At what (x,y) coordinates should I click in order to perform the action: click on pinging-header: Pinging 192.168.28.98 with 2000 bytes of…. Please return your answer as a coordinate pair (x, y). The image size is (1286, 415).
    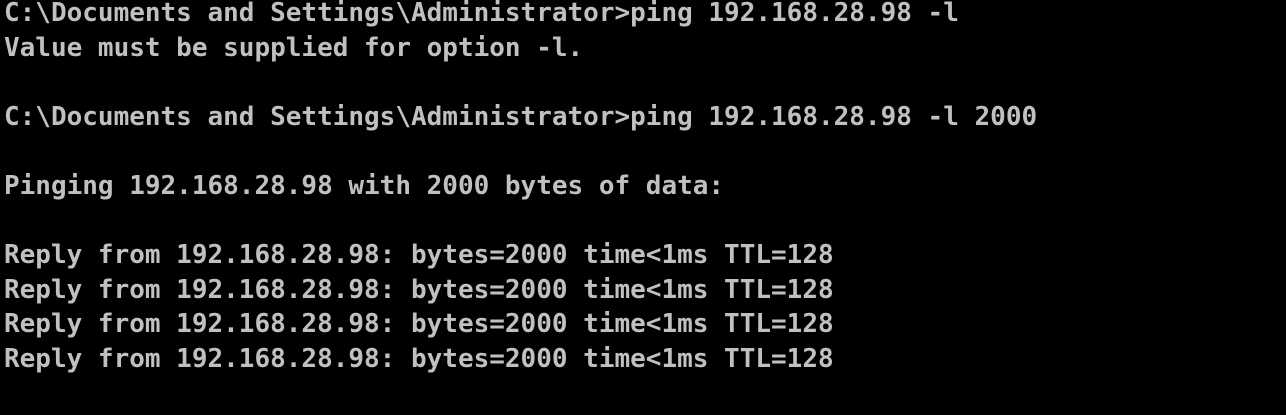
    Looking at the image, I should click on (364, 185).